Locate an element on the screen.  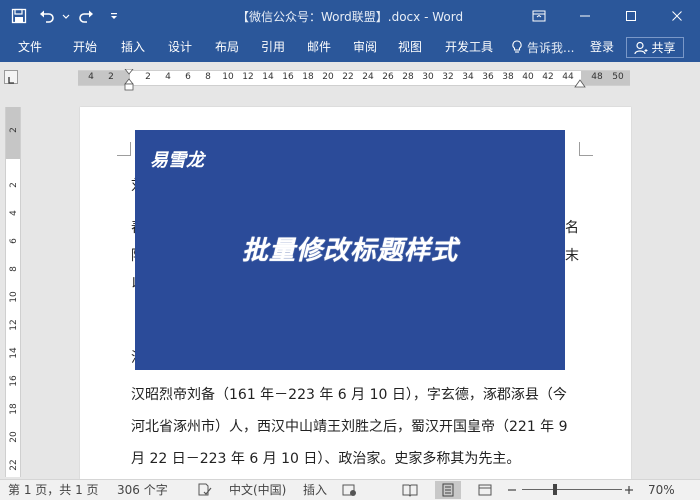
proofing-button is located at coordinates (205, 490).